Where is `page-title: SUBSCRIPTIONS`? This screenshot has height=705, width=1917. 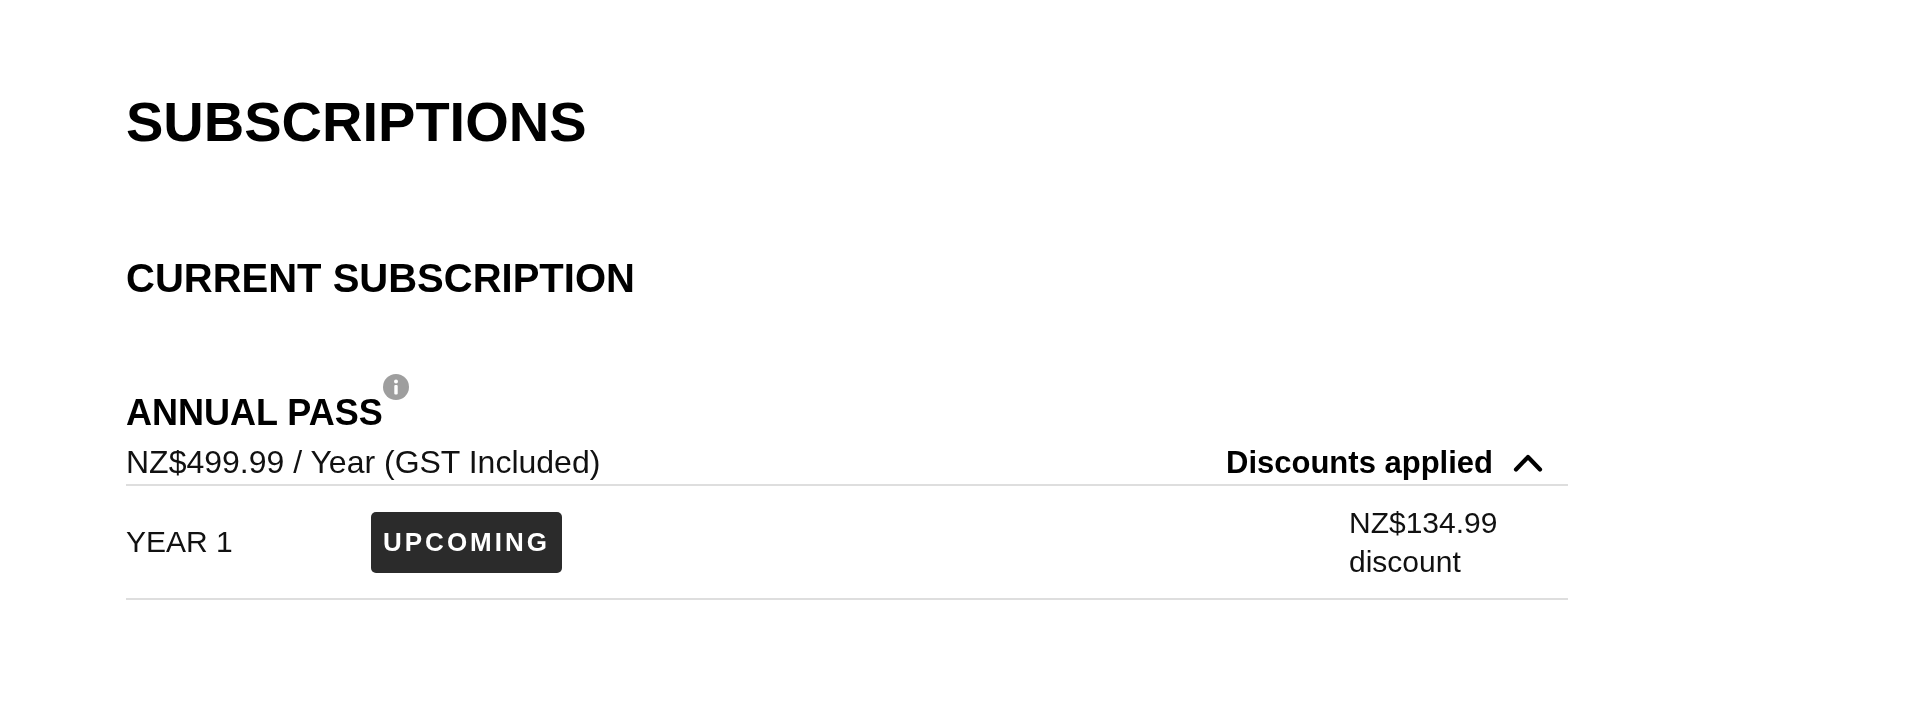
page-title: SUBSCRIPTIONS is located at coordinates (356, 122).